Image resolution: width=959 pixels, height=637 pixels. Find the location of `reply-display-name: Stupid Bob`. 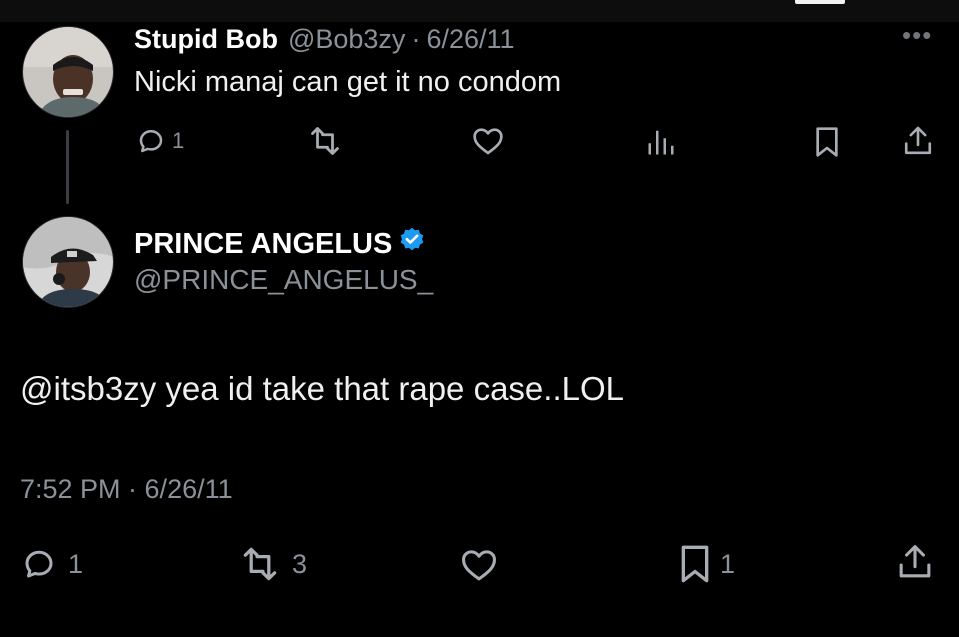

reply-display-name: Stupid Bob is located at coordinates (206, 39).